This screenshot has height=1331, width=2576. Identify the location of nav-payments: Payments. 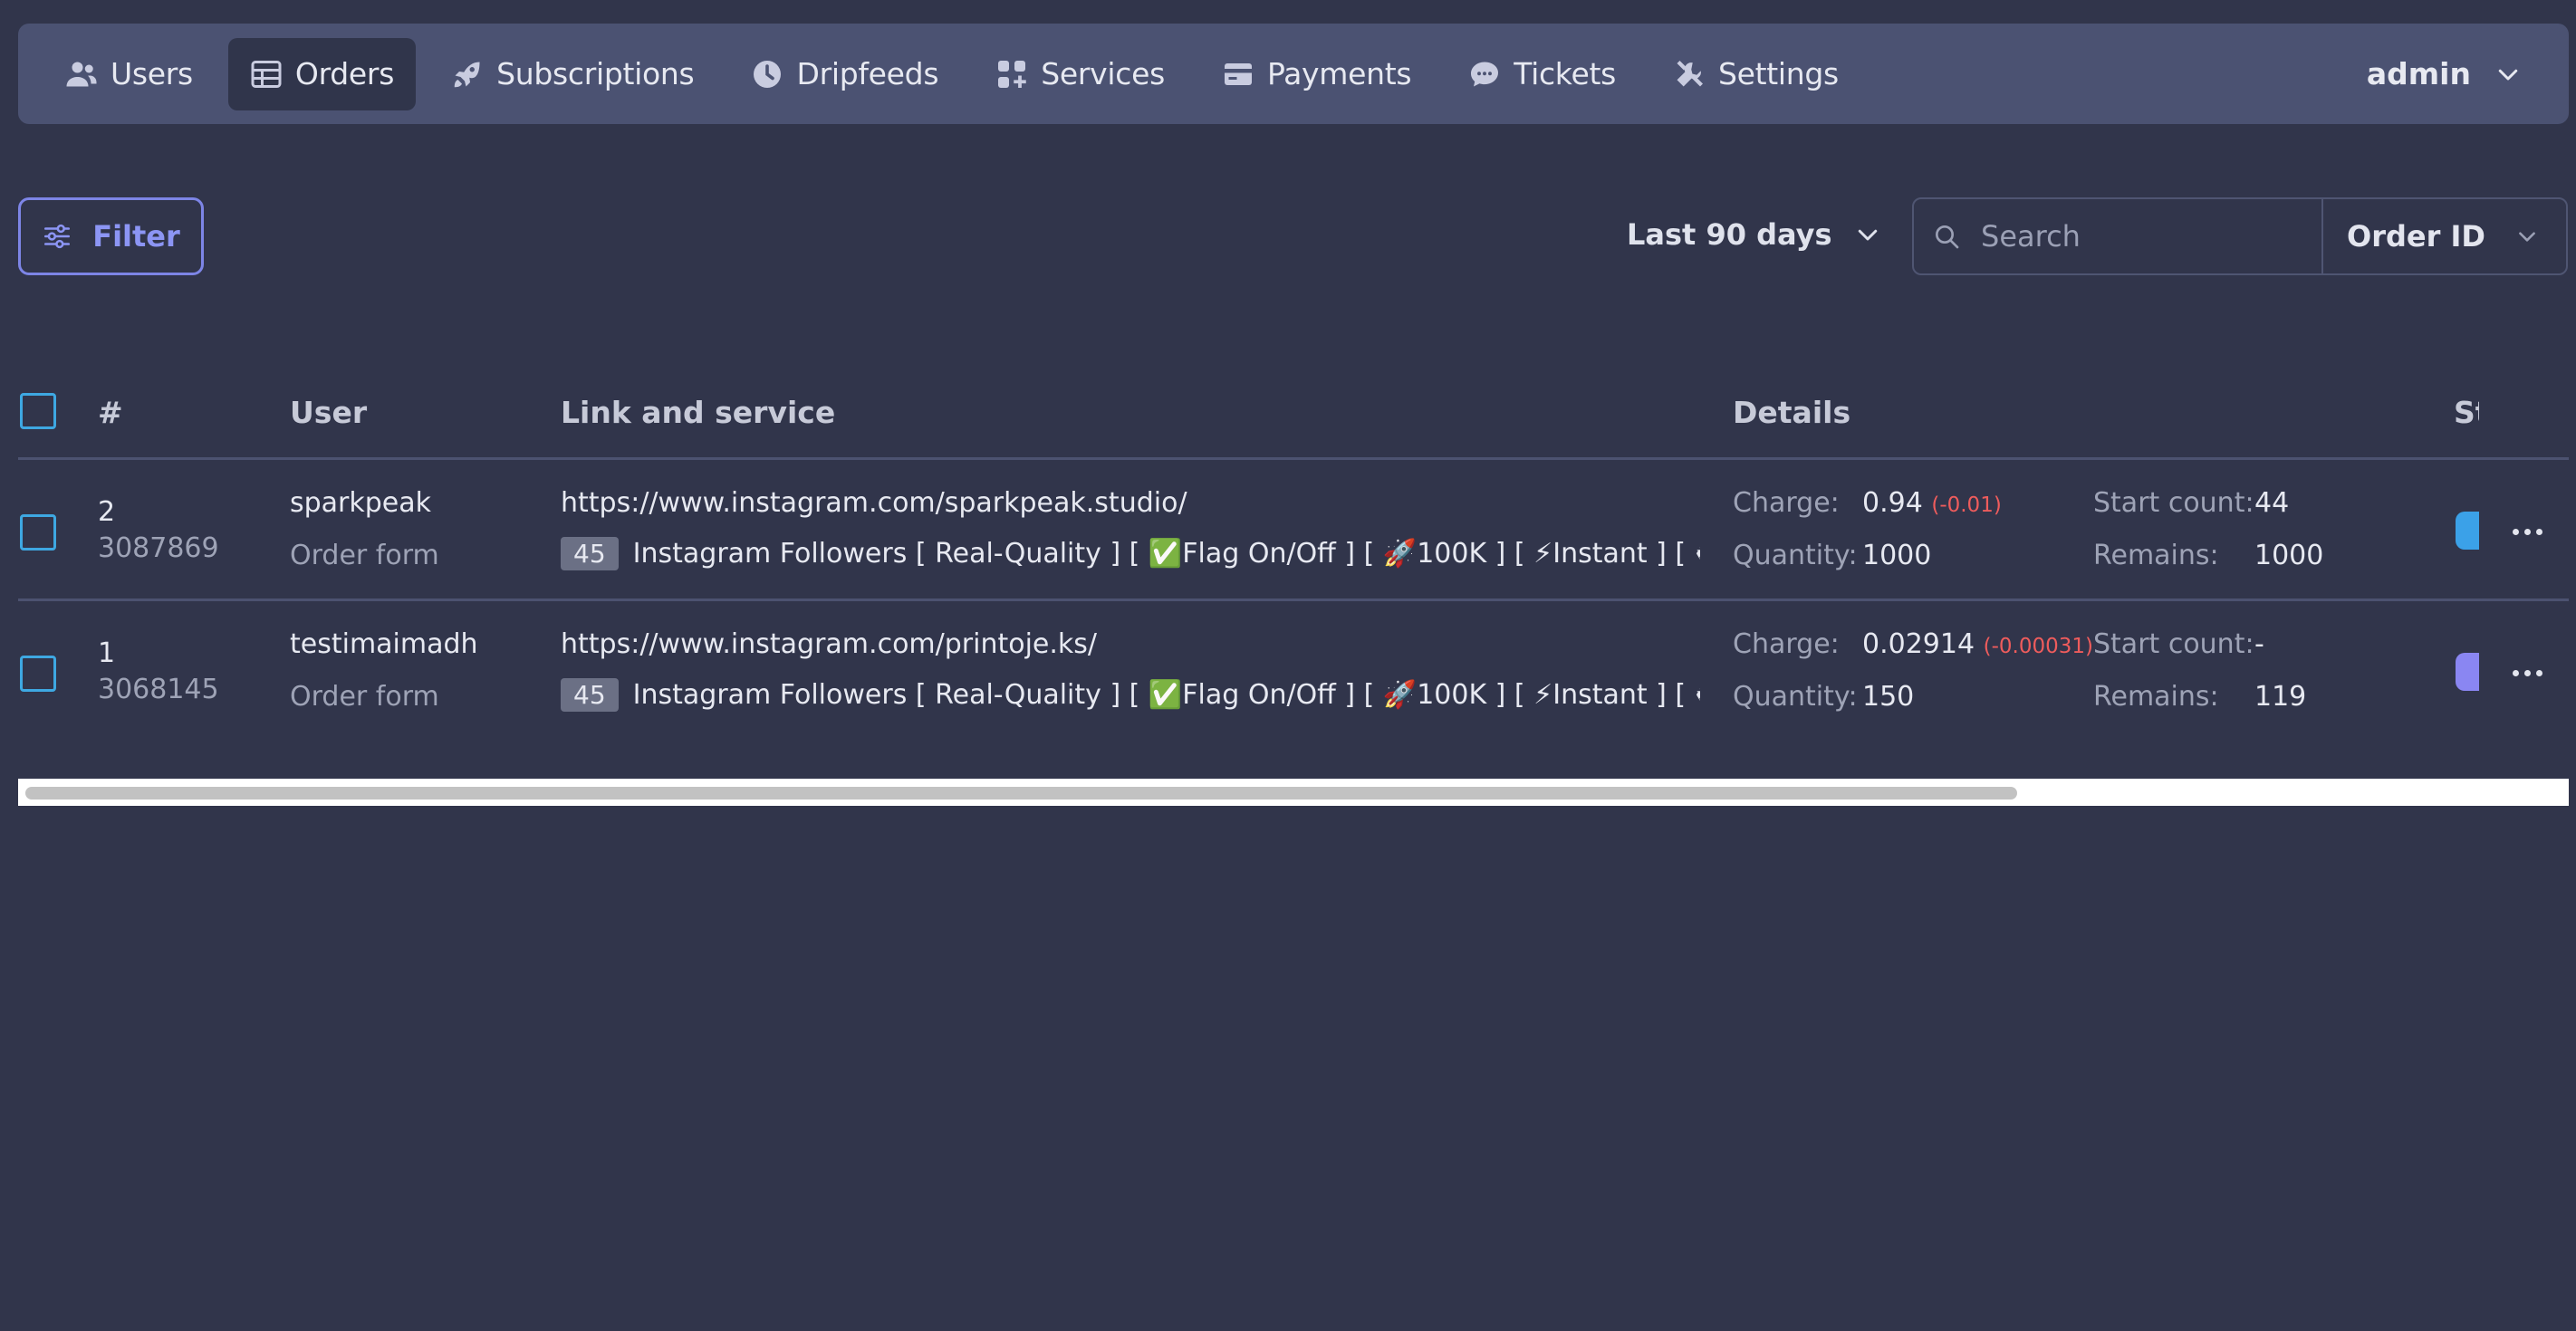
(1316, 74).